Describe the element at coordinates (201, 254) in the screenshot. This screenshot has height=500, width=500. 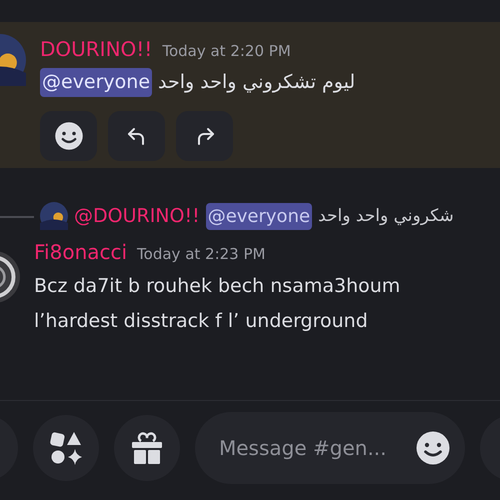
I see `timestamp: Today at 2:23 PM` at that location.